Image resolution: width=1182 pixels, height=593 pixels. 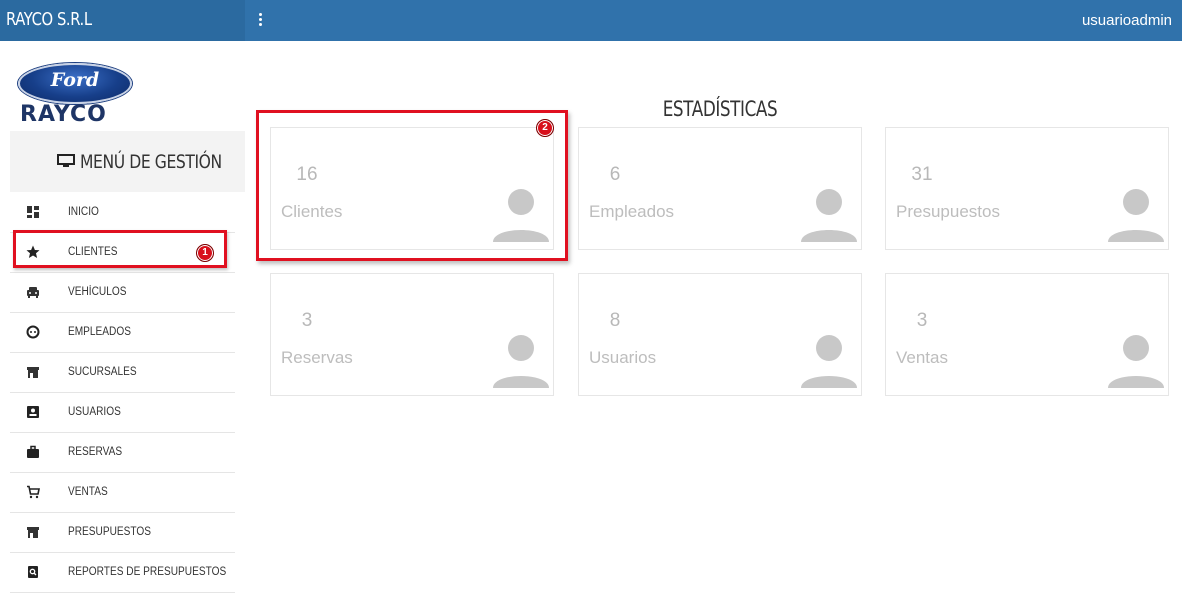 What do you see at coordinates (66, 160) in the screenshot?
I see `monitor-icon` at bounding box center [66, 160].